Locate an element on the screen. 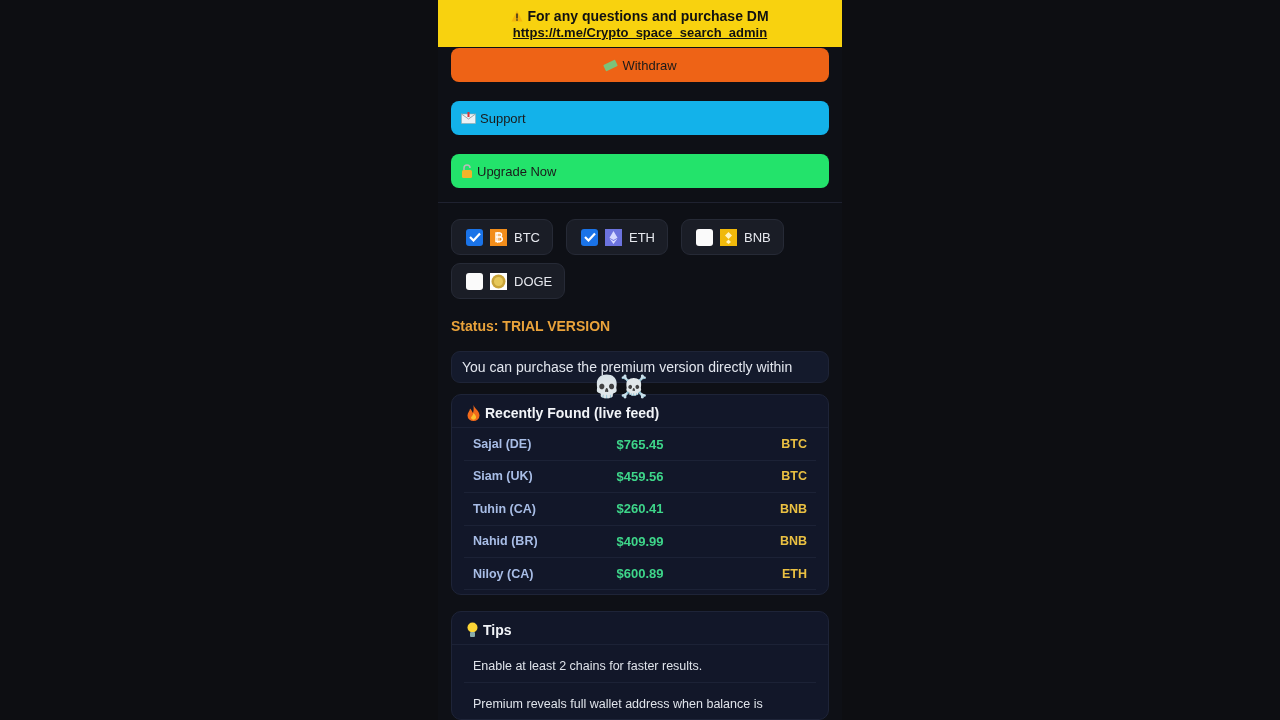  notice-text: For any questions and purchase DM is located at coordinates (648, 15).